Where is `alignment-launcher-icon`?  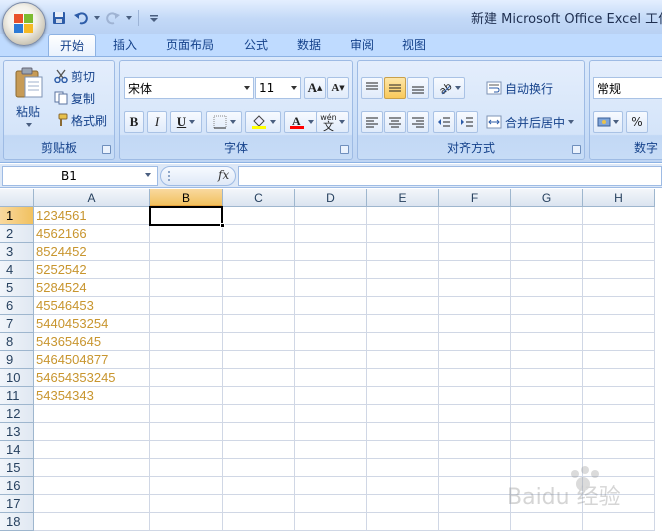
alignment-launcher-icon is located at coordinates (576, 149).